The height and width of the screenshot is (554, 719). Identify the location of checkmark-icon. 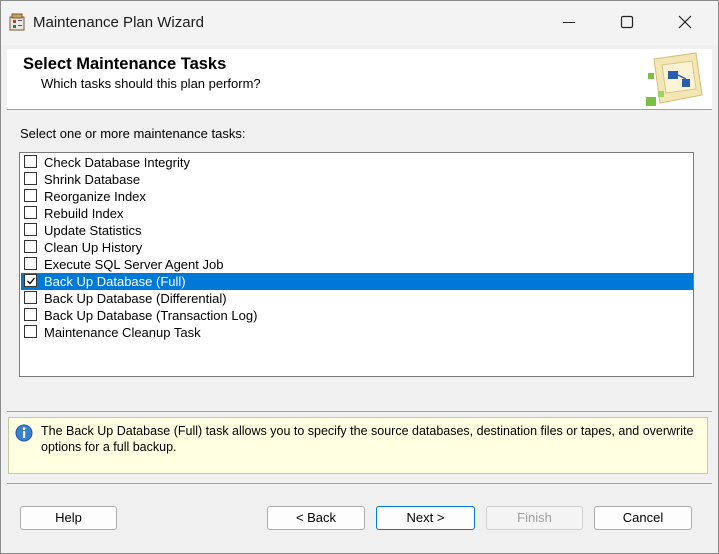
(31, 281).